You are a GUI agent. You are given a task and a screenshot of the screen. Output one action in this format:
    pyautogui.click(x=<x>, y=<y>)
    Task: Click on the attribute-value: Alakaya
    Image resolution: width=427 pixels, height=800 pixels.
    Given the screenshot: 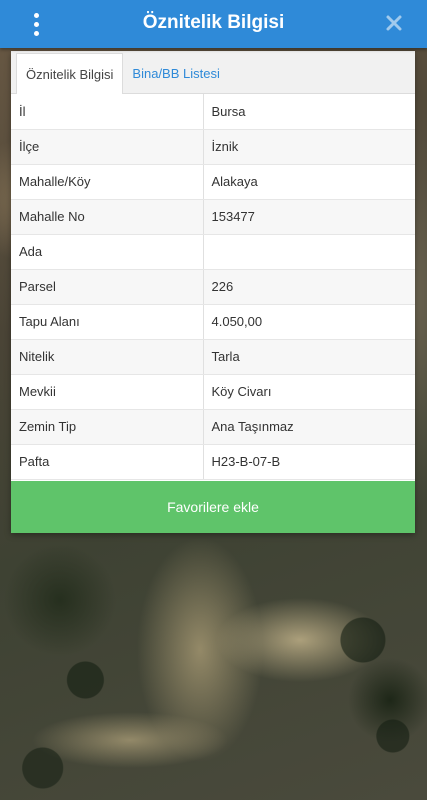 What is the action you would take?
    pyautogui.click(x=309, y=182)
    